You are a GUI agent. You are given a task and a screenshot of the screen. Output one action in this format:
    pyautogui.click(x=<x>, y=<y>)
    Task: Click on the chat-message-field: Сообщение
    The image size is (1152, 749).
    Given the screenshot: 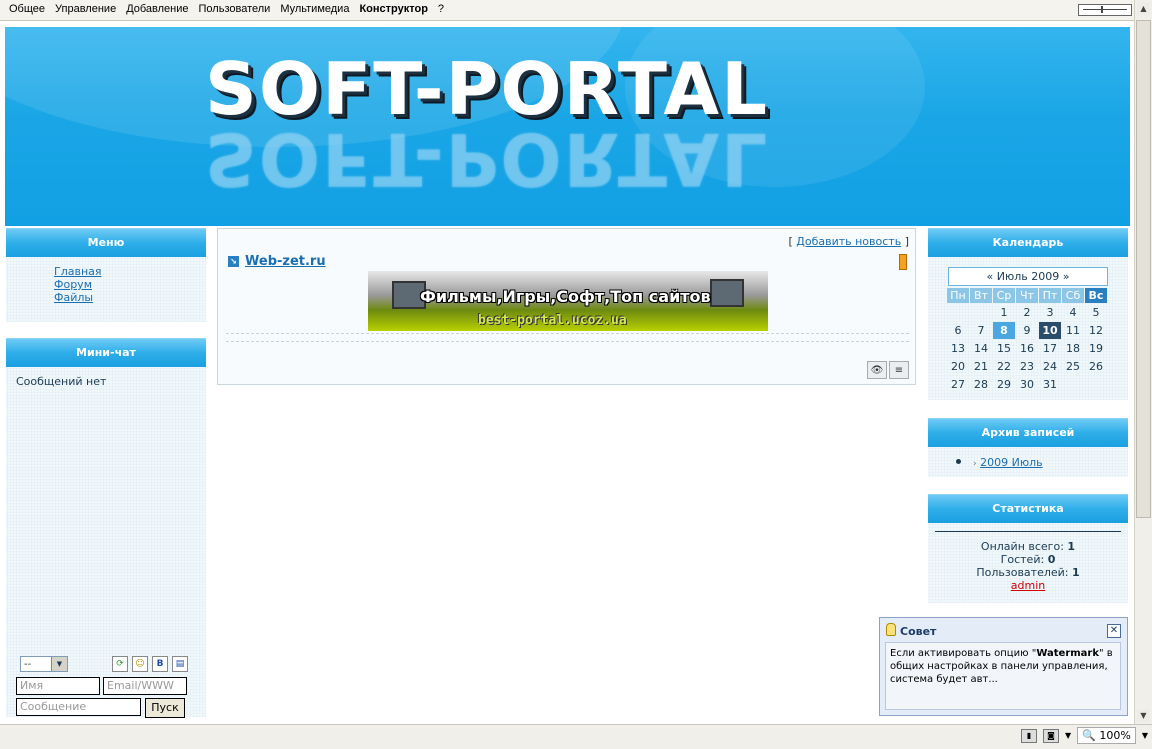 What is the action you would take?
    pyautogui.click(x=78, y=707)
    